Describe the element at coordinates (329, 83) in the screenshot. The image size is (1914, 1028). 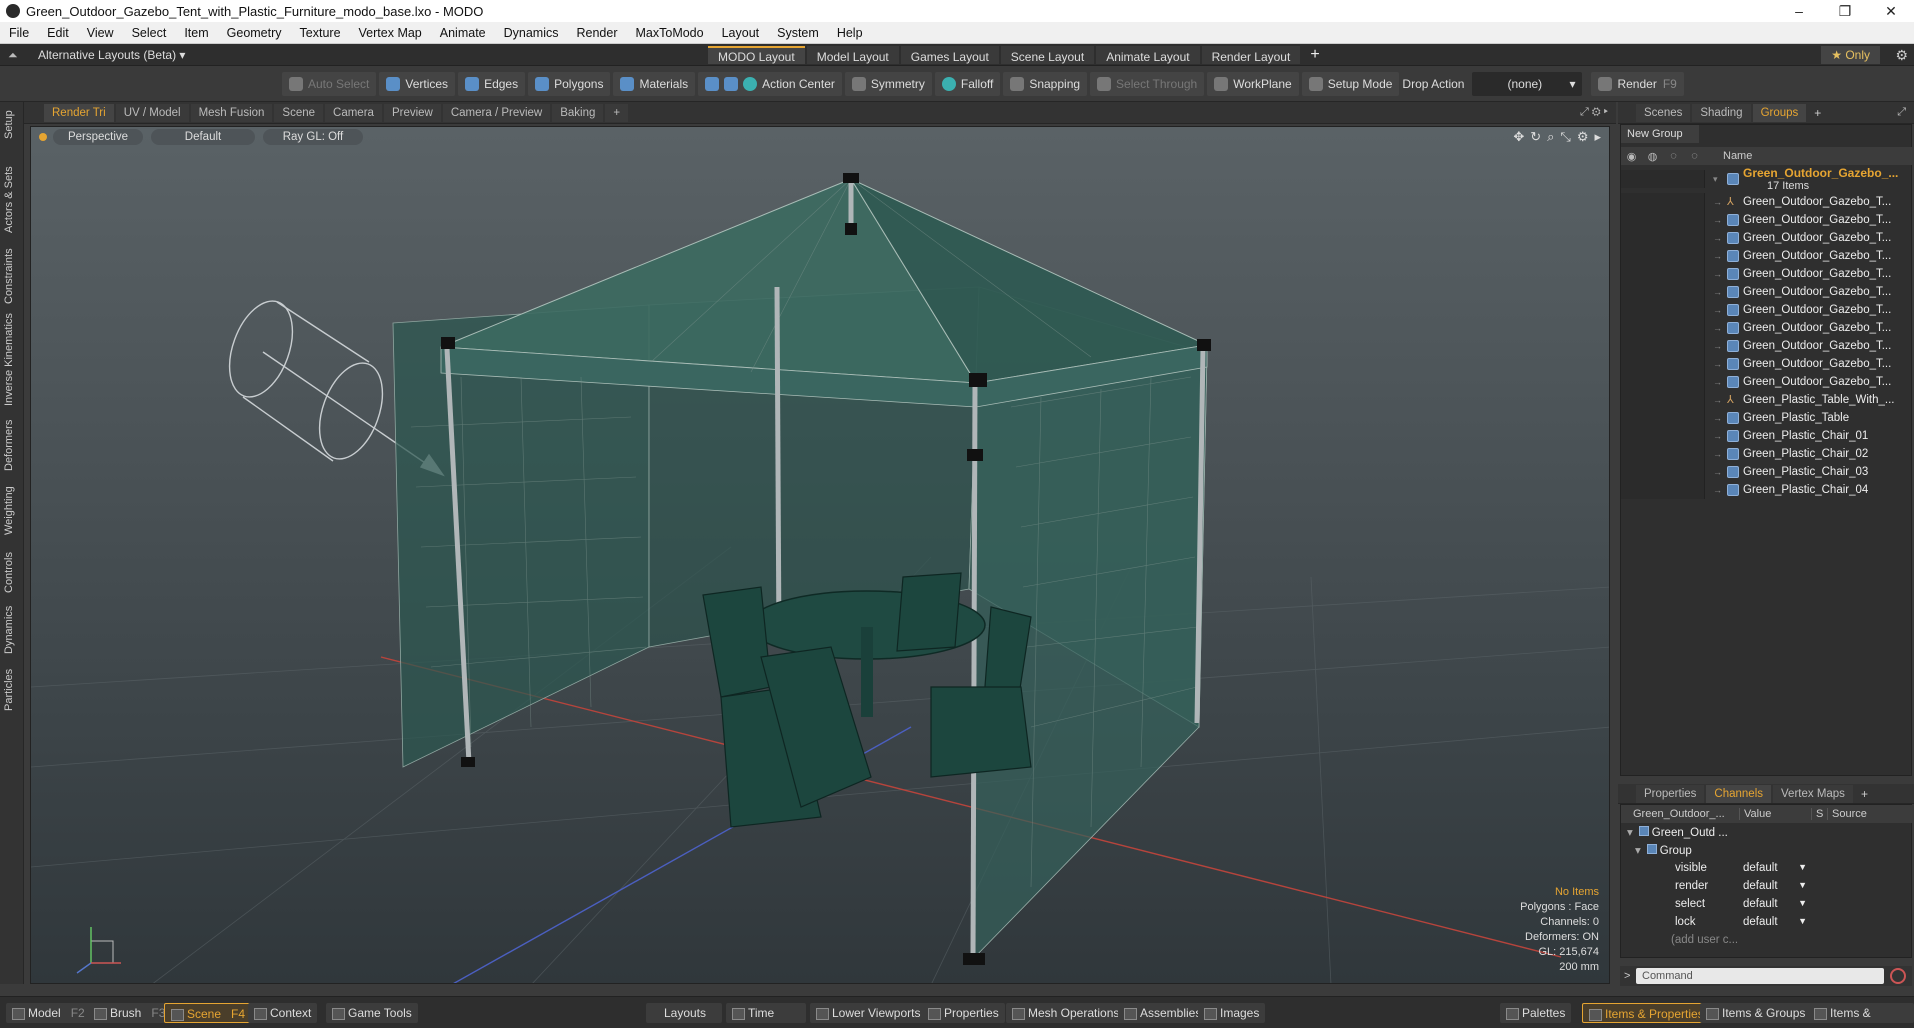
I see `auto-select-button: Auto Select` at that location.